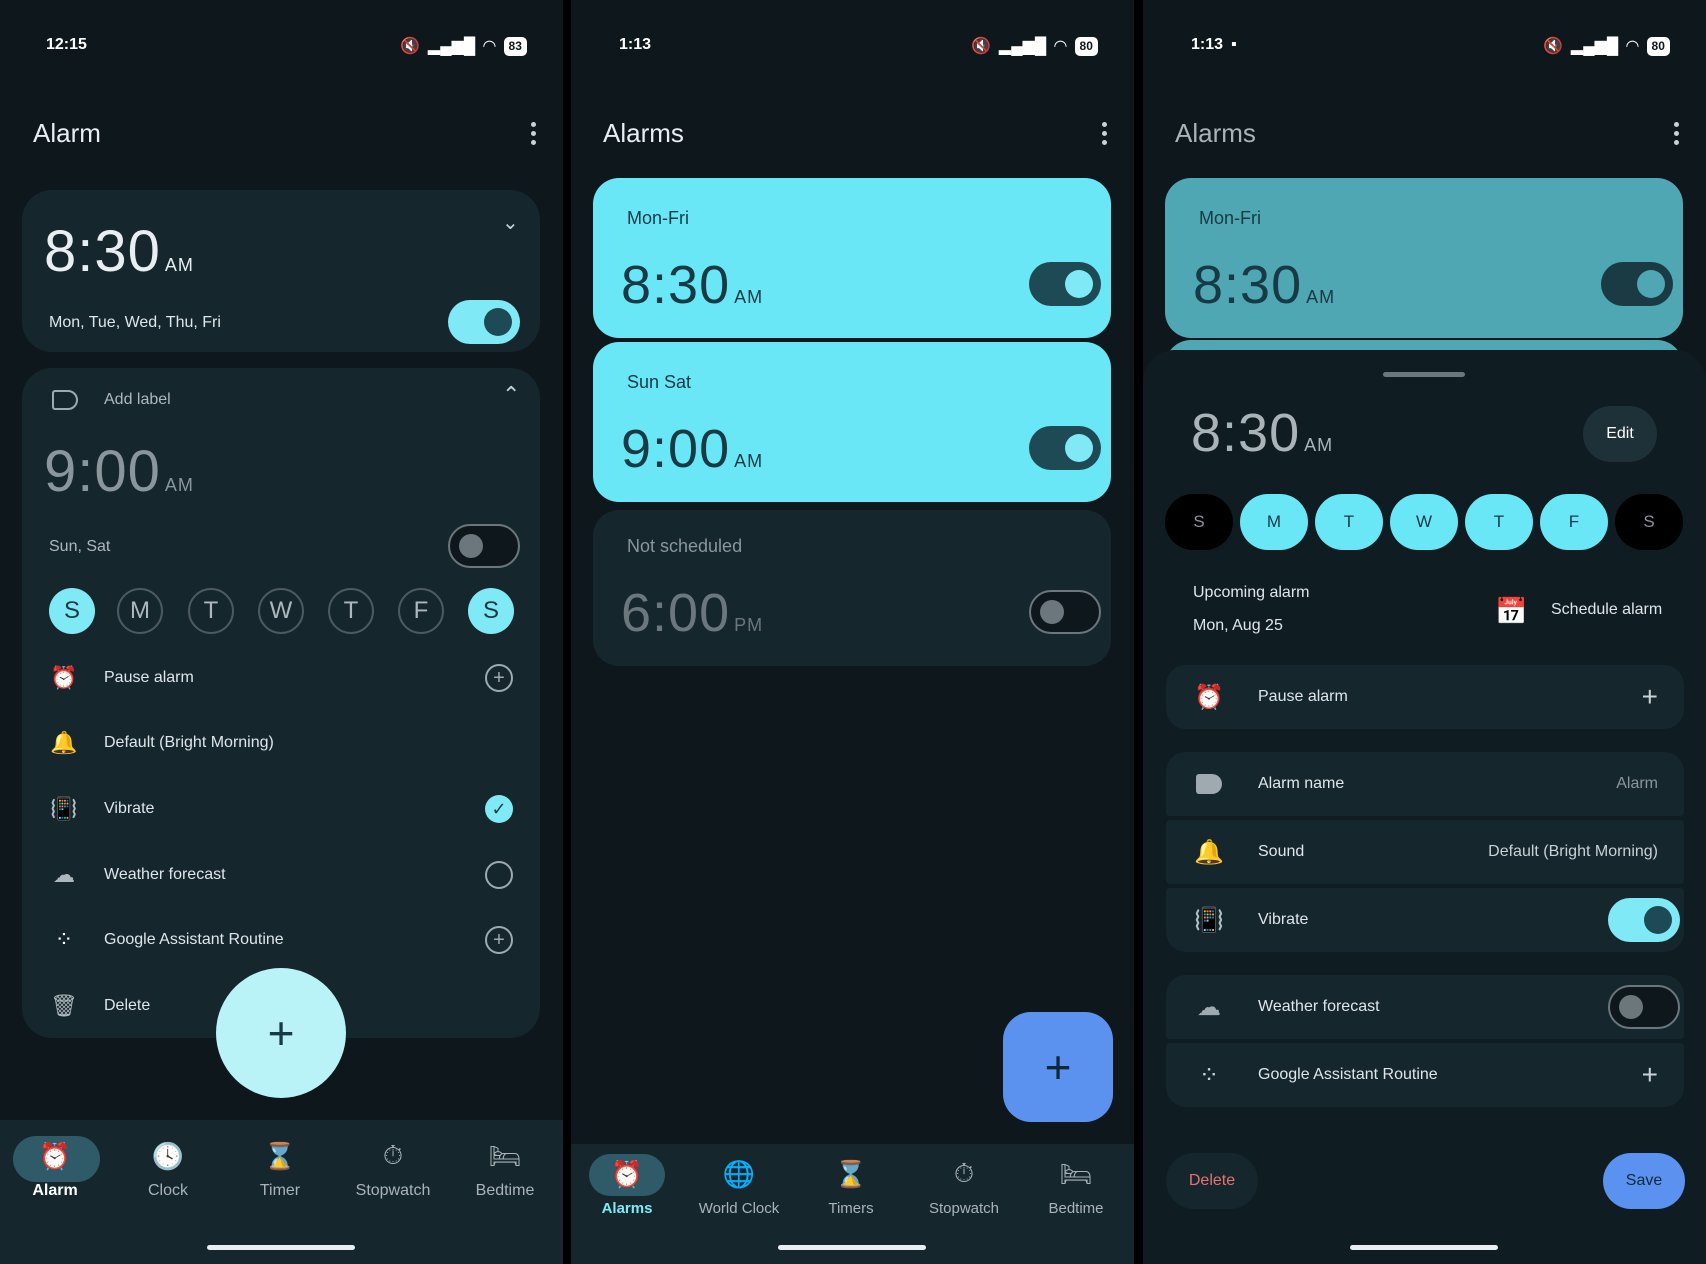  I want to click on nav-world-clock: 🌐 World Clock, so click(739, 1186).